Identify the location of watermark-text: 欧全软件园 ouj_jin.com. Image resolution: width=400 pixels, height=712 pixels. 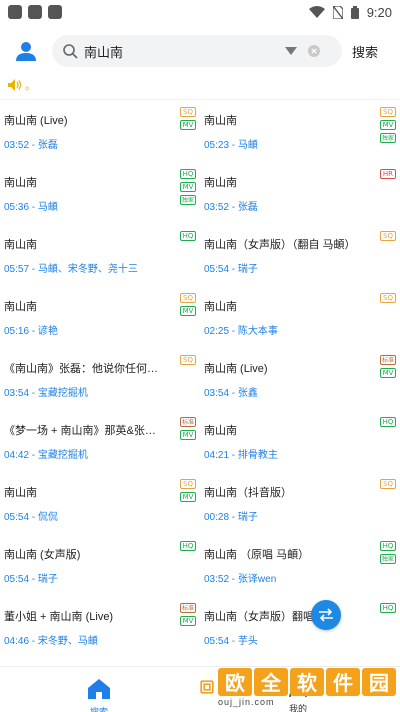
(307, 687).